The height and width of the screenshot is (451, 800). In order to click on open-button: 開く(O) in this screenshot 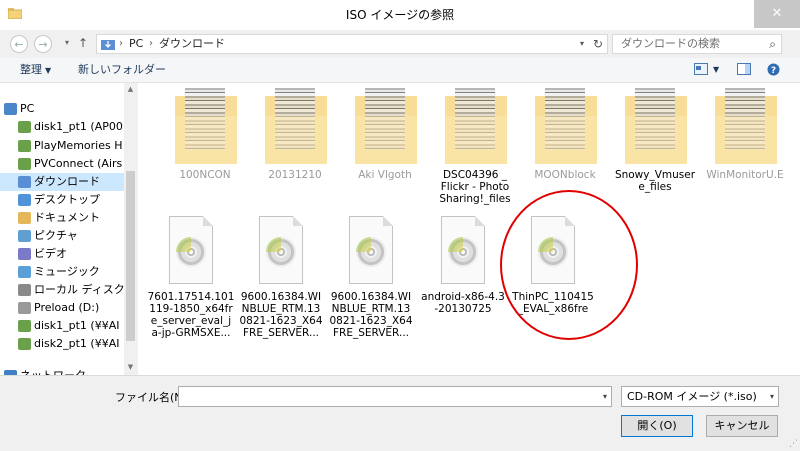, I will do `click(657, 426)`.